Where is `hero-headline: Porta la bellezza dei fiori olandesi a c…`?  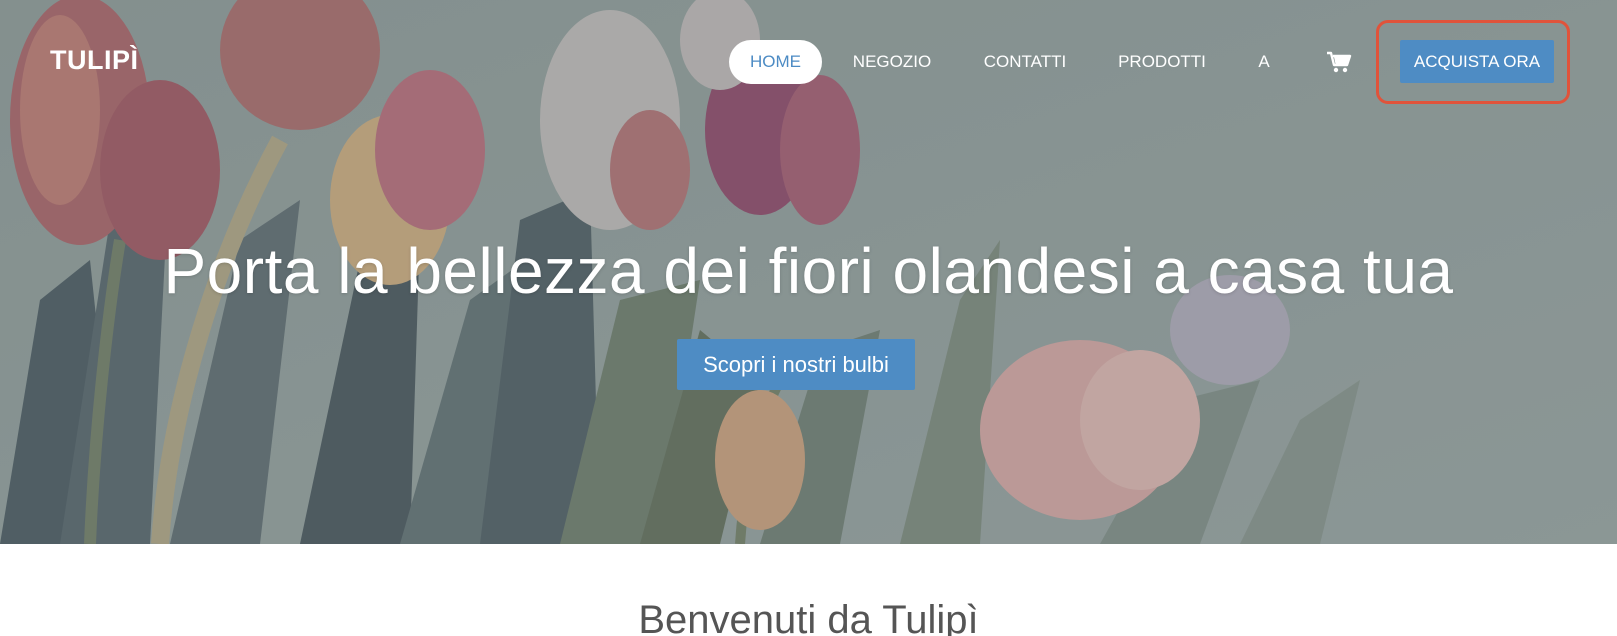 hero-headline: Porta la bellezza dei fiori olandesi a c… is located at coordinates (808, 271).